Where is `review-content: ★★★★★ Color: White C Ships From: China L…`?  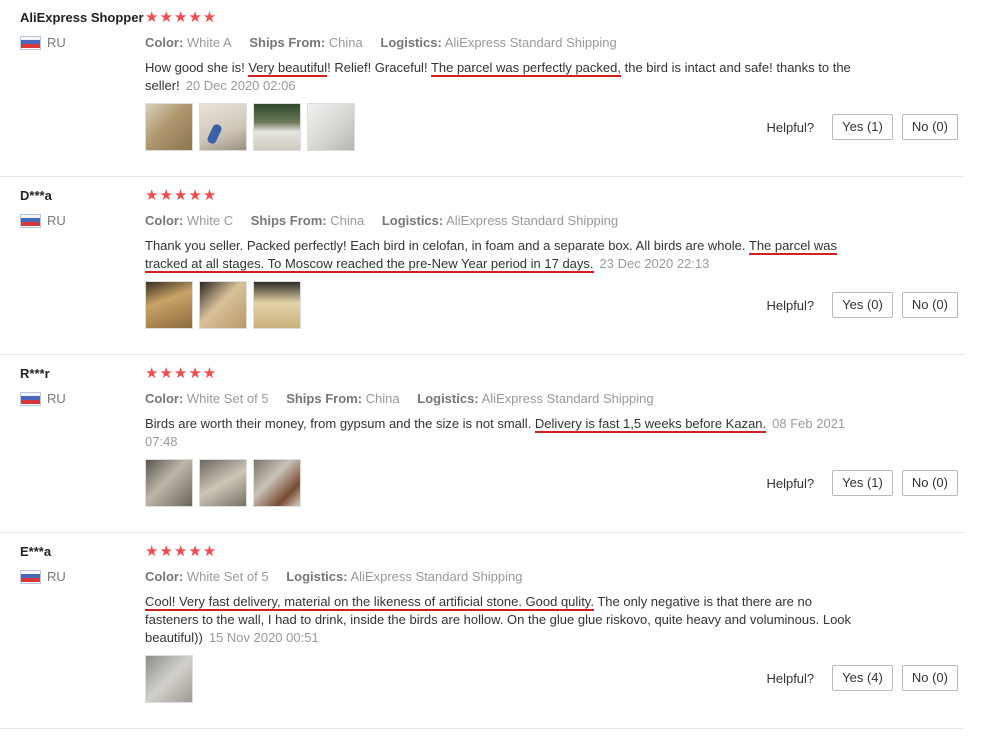 review-content: ★★★★★ Color: White C Ships From: China L… is located at coordinates (505, 258).